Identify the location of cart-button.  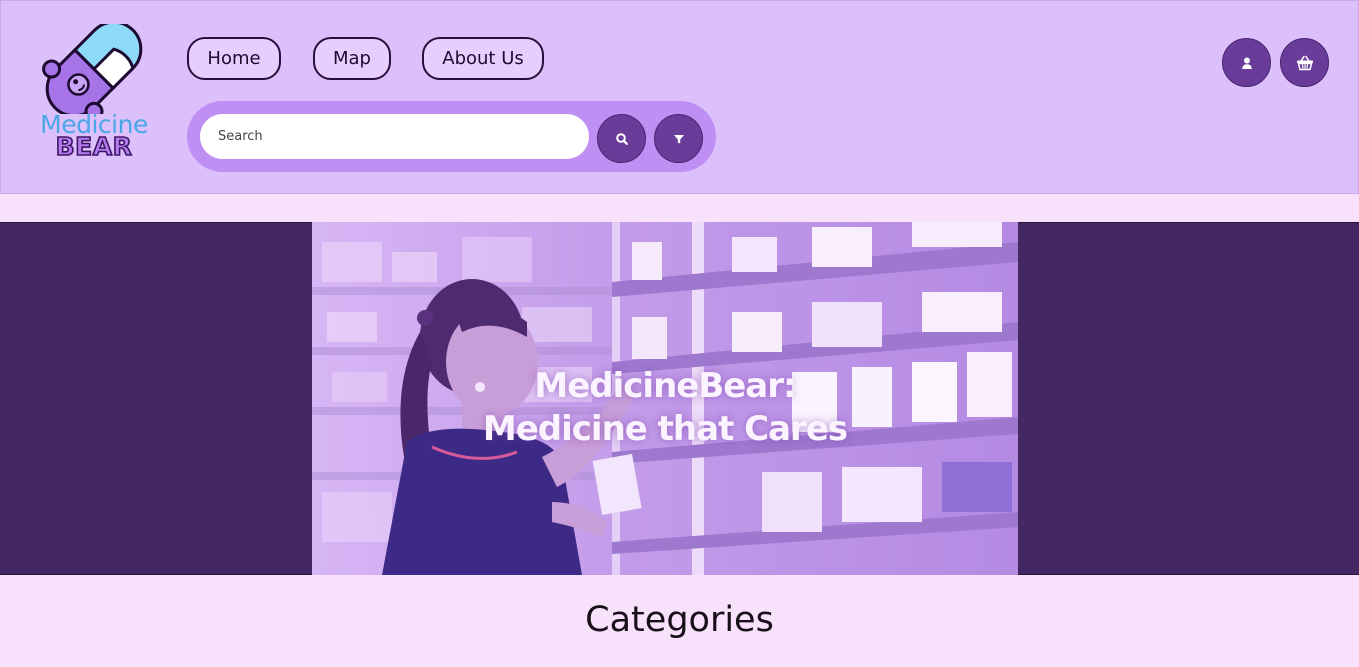
(1304, 62).